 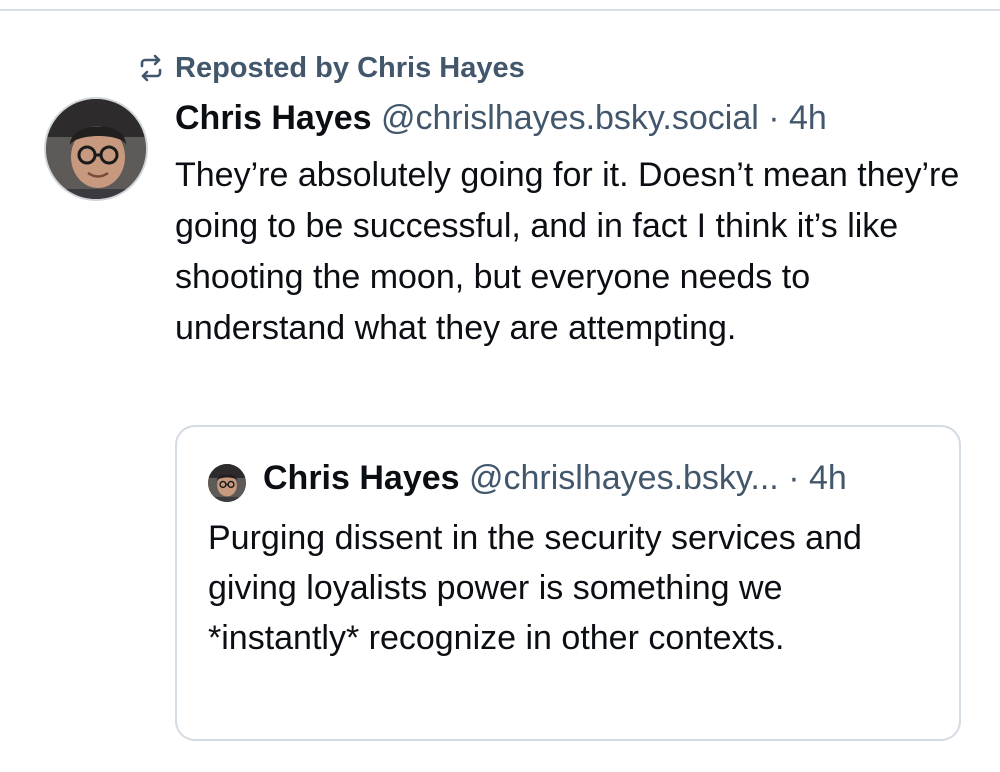 What do you see at coordinates (151, 68) in the screenshot?
I see `repost-icon` at bounding box center [151, 68].